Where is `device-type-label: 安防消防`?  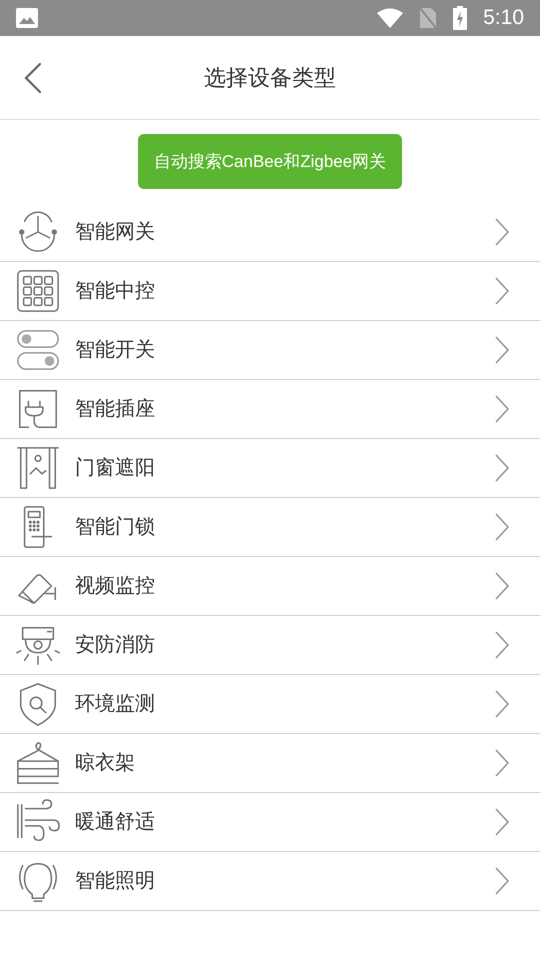
device-type-label: 安防消防 is located at coordinates (115, 645).